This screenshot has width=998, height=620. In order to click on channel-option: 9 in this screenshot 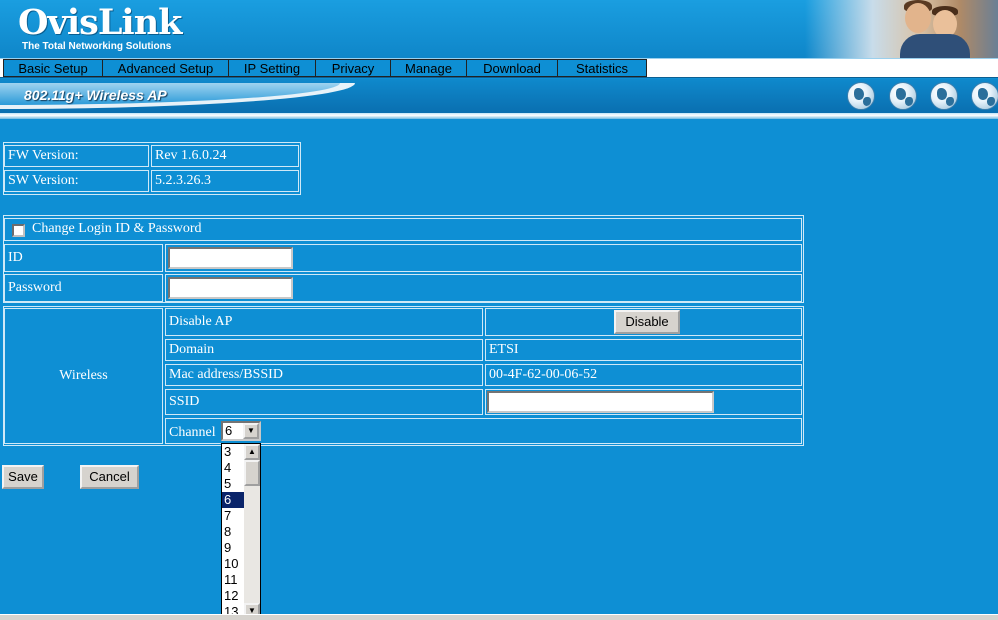, I will do `click(233, 548)`.